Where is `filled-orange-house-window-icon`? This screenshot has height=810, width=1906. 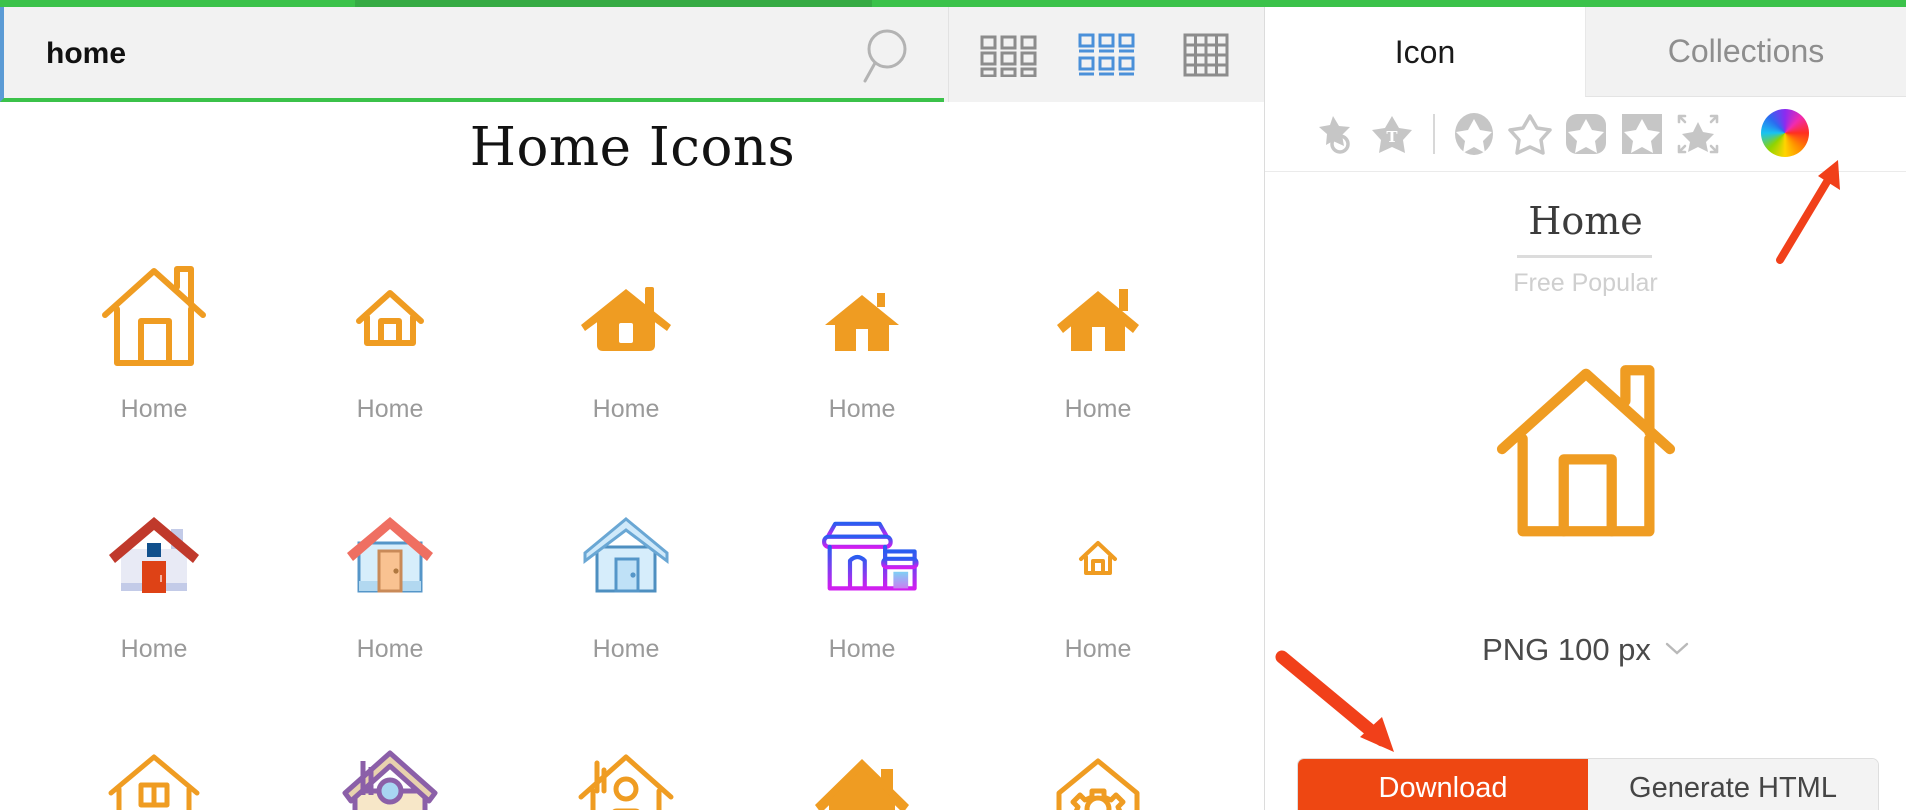
filled-orange-house-window-icon is located at coordinates (1098, 317).